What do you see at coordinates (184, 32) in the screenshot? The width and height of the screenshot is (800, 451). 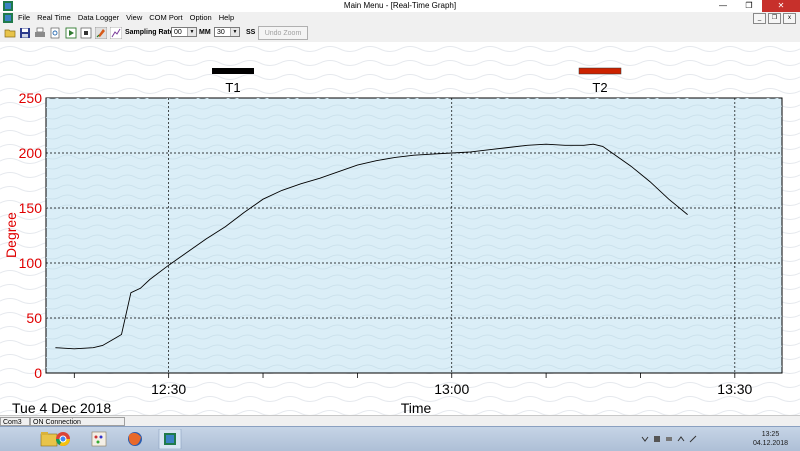 I see `minutes-select: 00 ▼` at bounding box center [184, 32].